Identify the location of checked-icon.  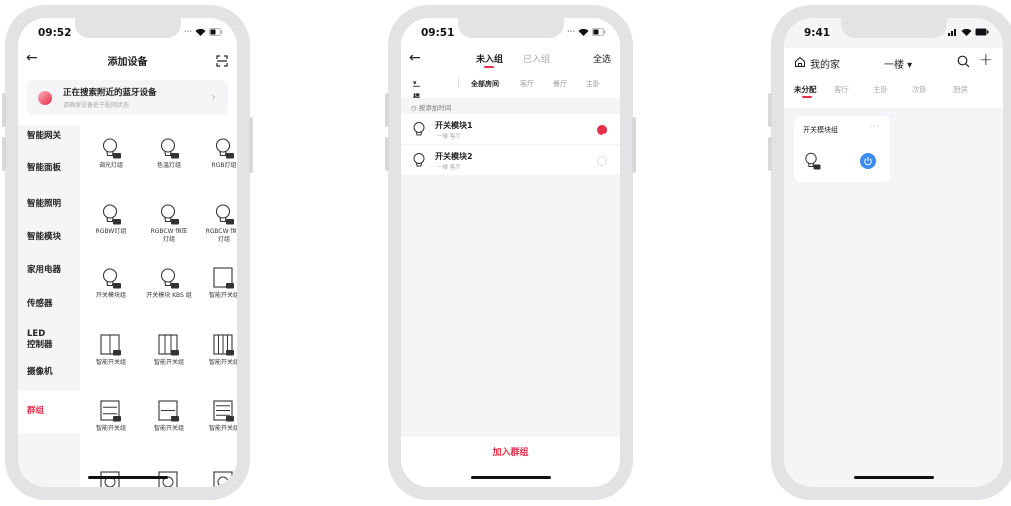
(602, 131).